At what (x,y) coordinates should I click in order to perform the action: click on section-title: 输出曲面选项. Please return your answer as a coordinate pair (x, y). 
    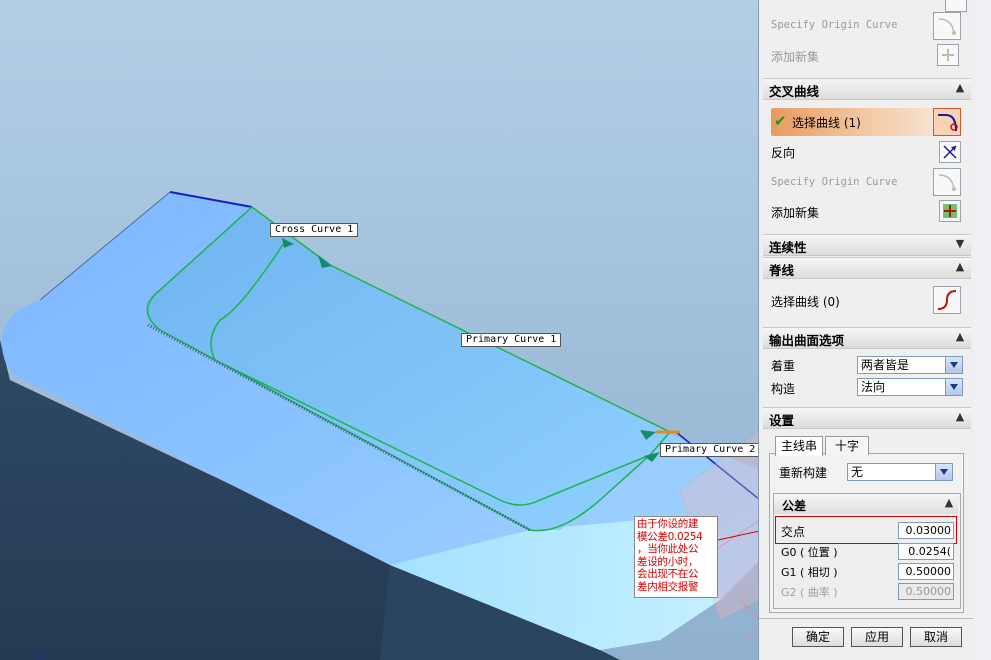
    Looking at the image, I should click on (807, 340).